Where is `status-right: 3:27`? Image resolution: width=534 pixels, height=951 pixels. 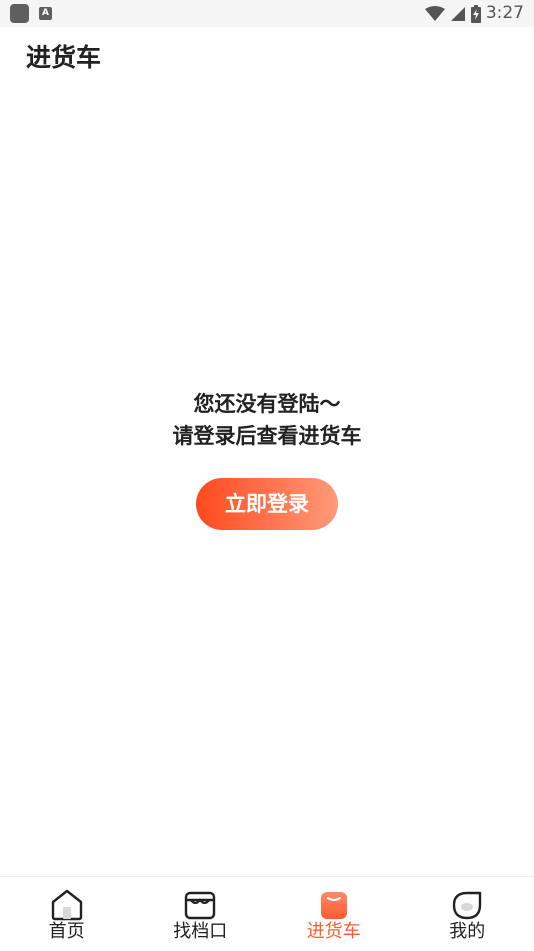 status-right: 3:27 is located at coordinates (474, 13).